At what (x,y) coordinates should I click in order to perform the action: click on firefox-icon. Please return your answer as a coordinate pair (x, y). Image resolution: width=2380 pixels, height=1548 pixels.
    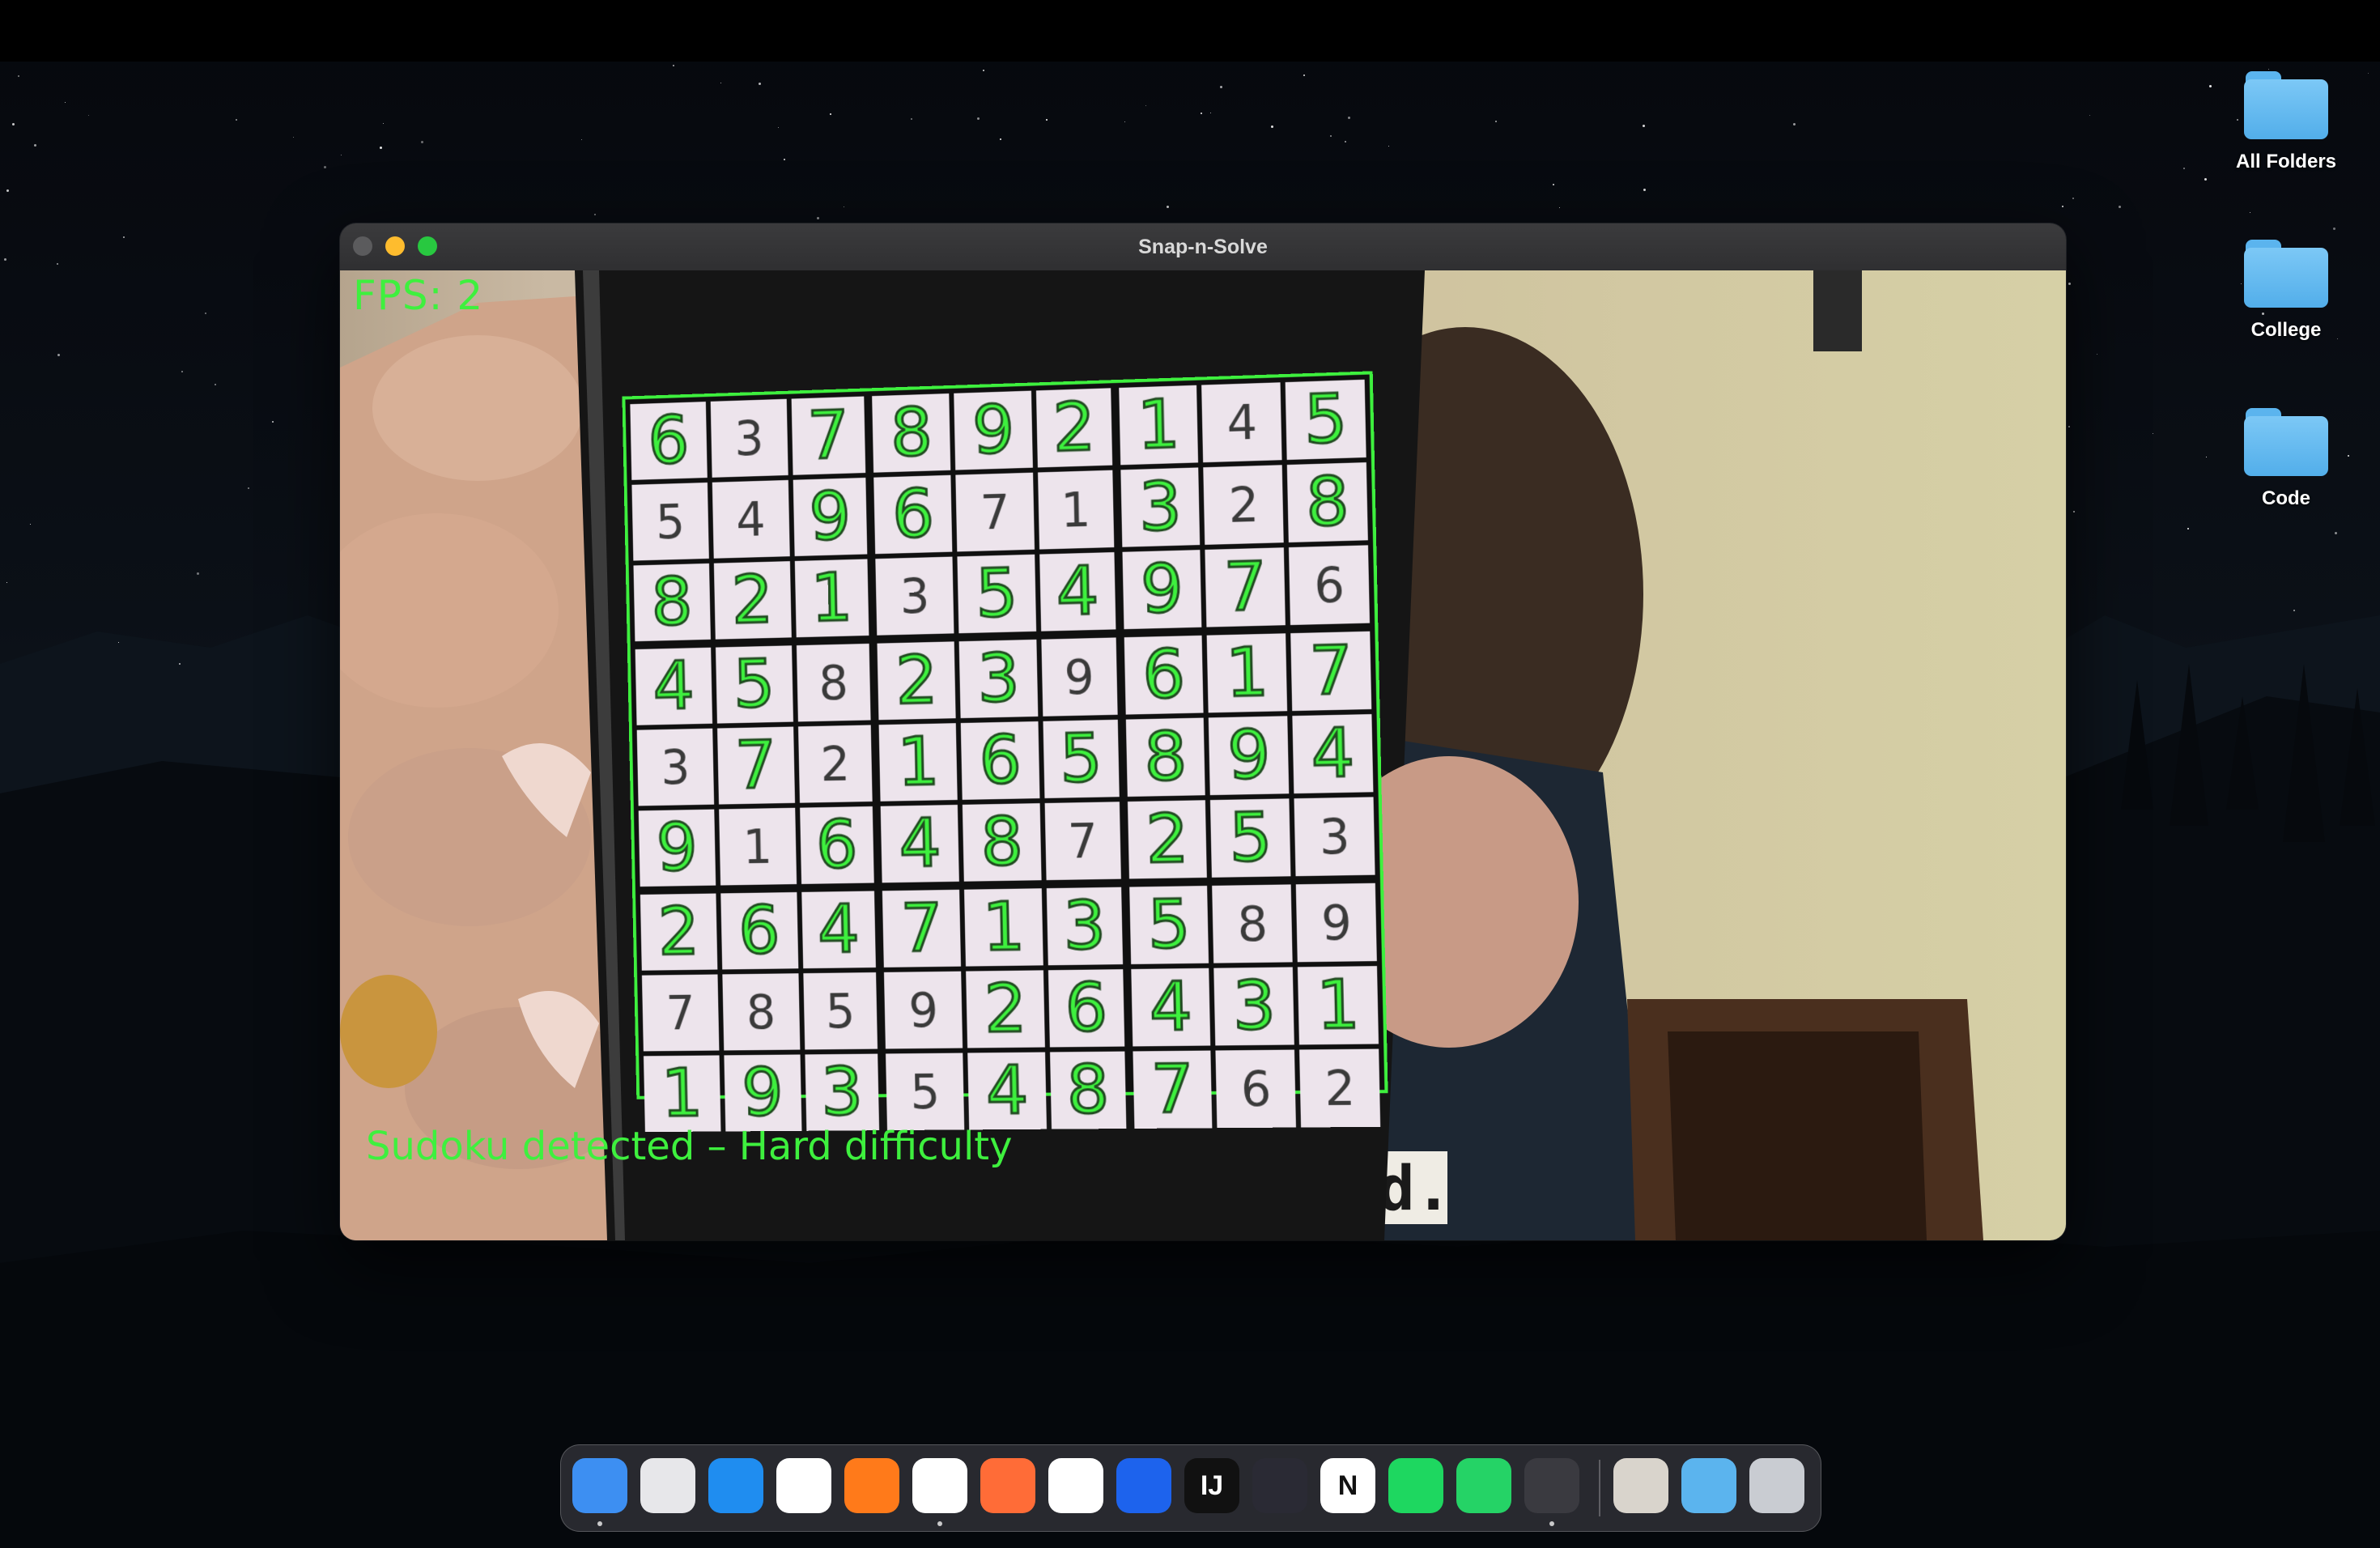
    Looking at the image, I should click on (871, 1485).